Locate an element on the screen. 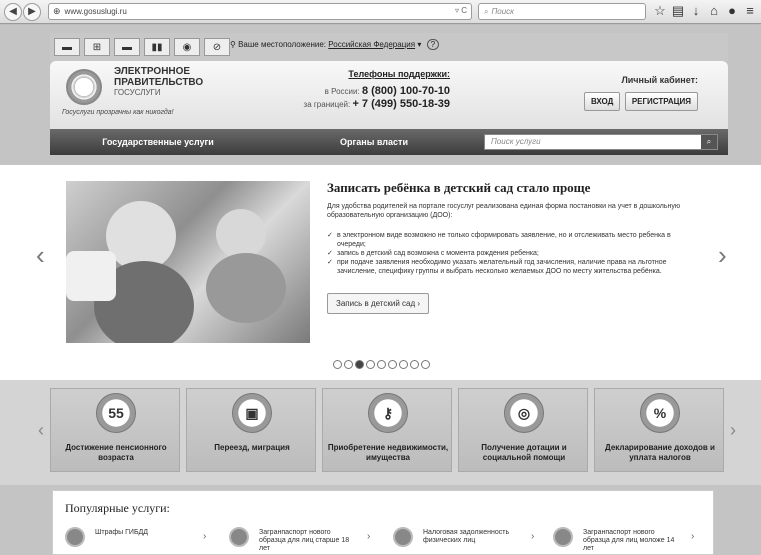 The height and width of the screenshot is (555, 761). passport-child-icon is located at coordinates (563, 537).